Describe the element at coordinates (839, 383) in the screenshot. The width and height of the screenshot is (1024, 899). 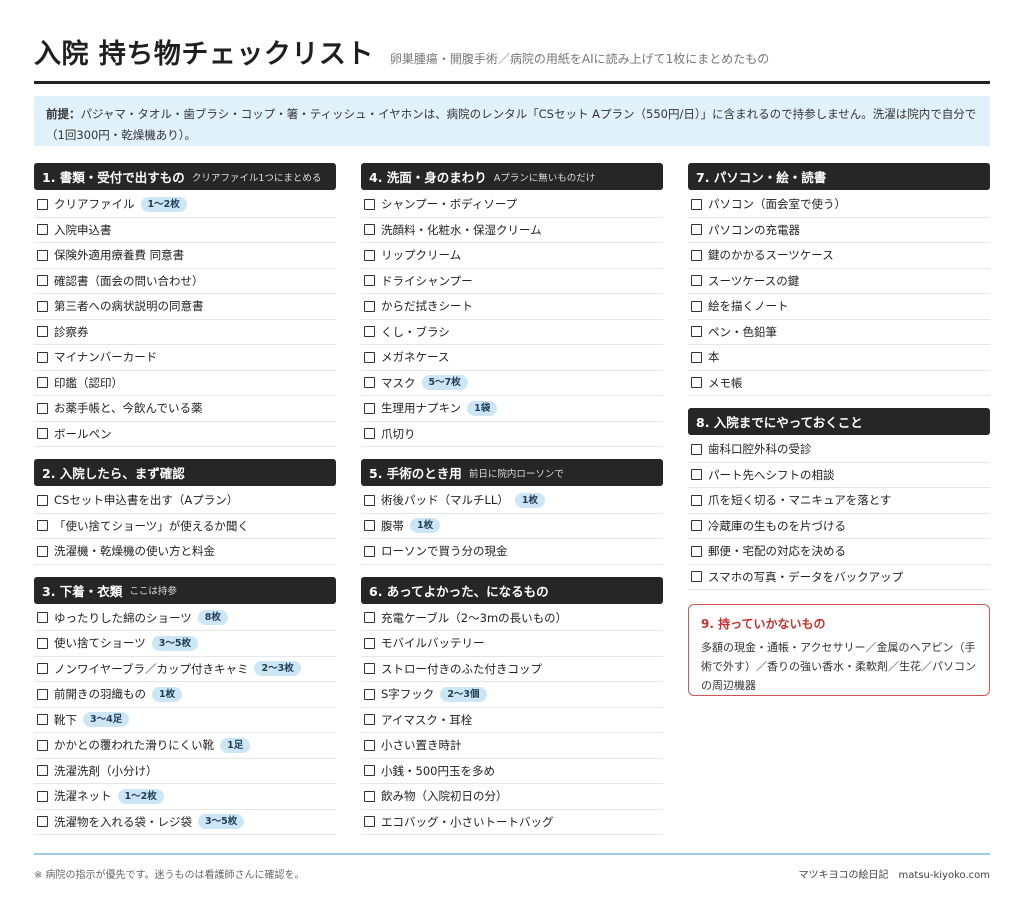
I see `checklist-item: メモ帳` at that location.